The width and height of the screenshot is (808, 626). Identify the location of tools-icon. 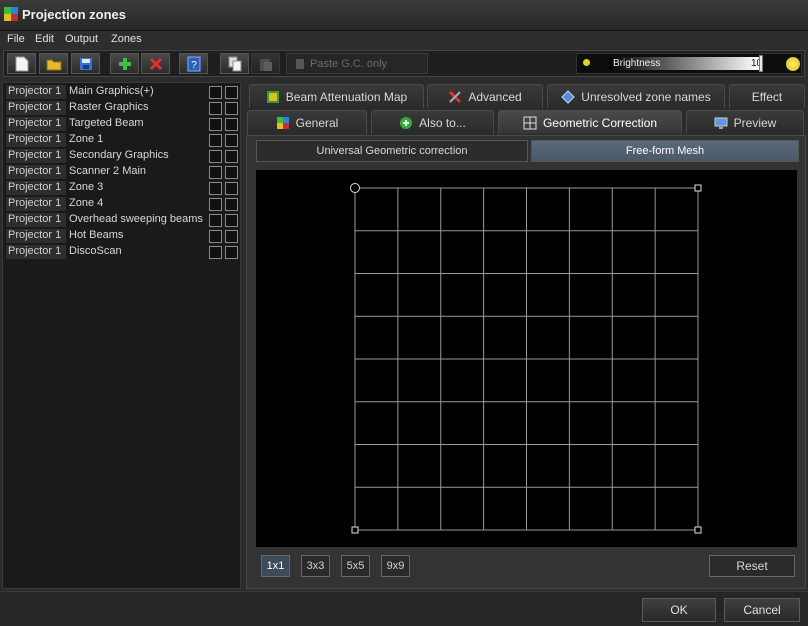
(455, 97).